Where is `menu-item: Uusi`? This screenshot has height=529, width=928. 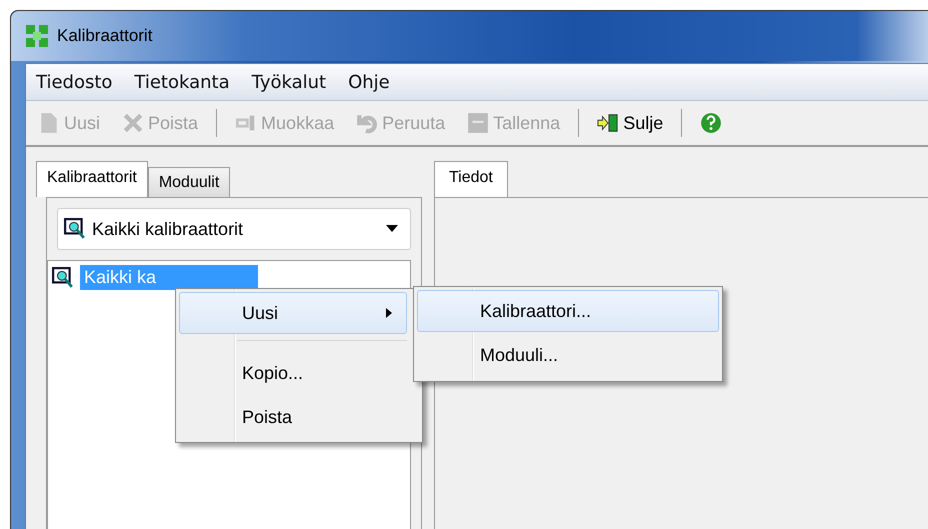
menu-item: Uusi is located at coordinates (293, 313).